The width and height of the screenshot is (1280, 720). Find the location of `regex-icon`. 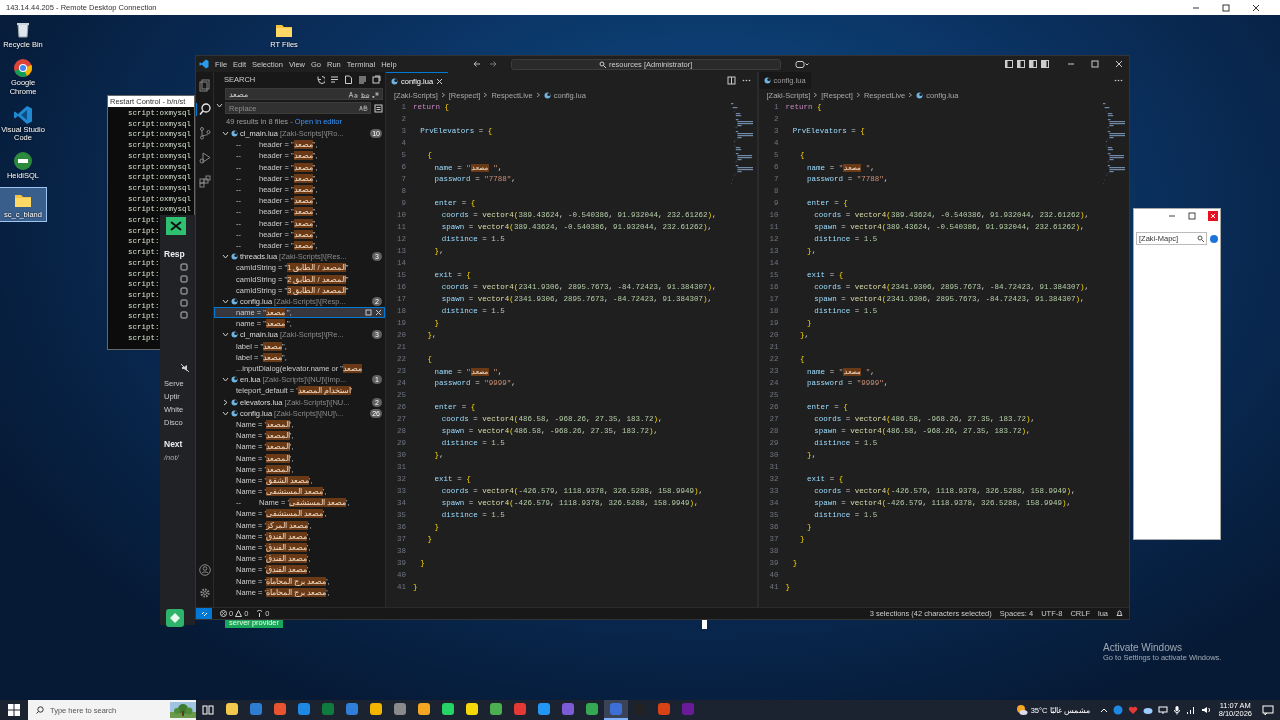

regex-icon is located at coordinates (375, 94).